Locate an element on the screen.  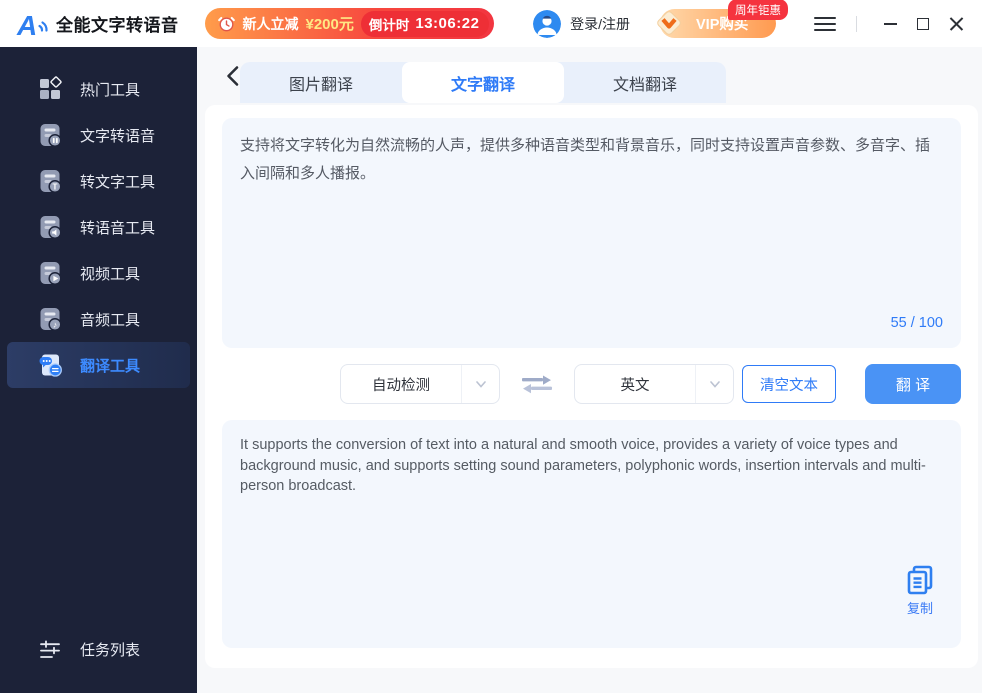
translate-button: 翻 译 is located at coordinates (913, 384).